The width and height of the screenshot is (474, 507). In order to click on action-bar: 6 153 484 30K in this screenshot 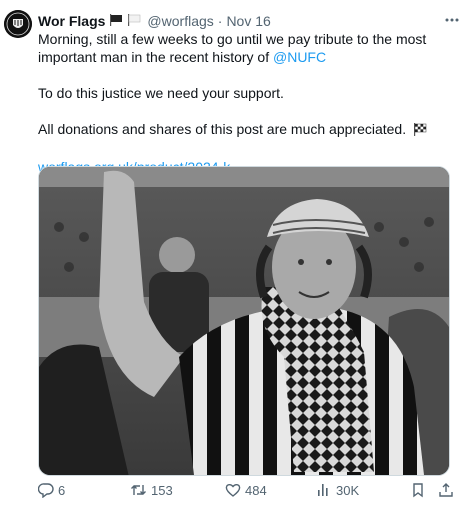, I will do `click(248, 492)`.